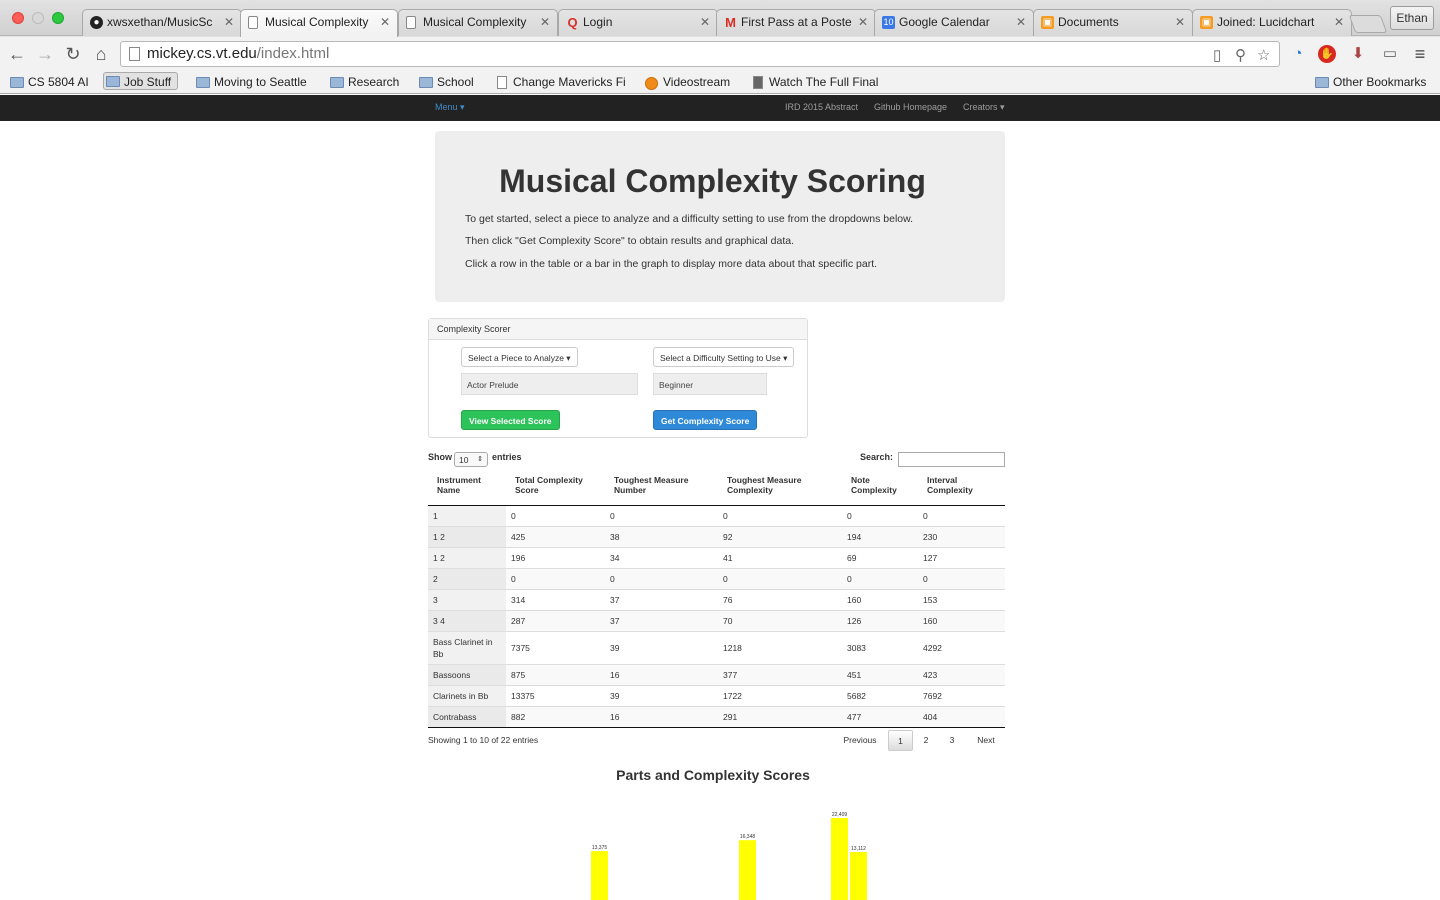 This screenshot has width=1440, height=900. Describe the element at coordinates (1263, 55) in the screenshot. I see `star-icon: ☆` at that location.